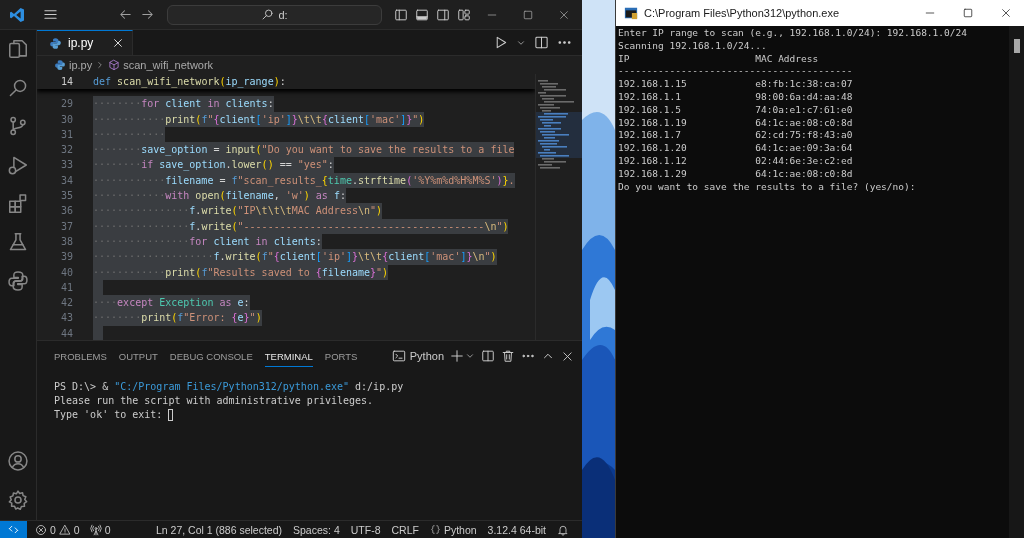 The image size is (1024, 538). What do you see at coordinates (109, 415) in the screenshot?
I see `terminal-line: Type 'ok' to exit:` at bounding box center [109, 415].